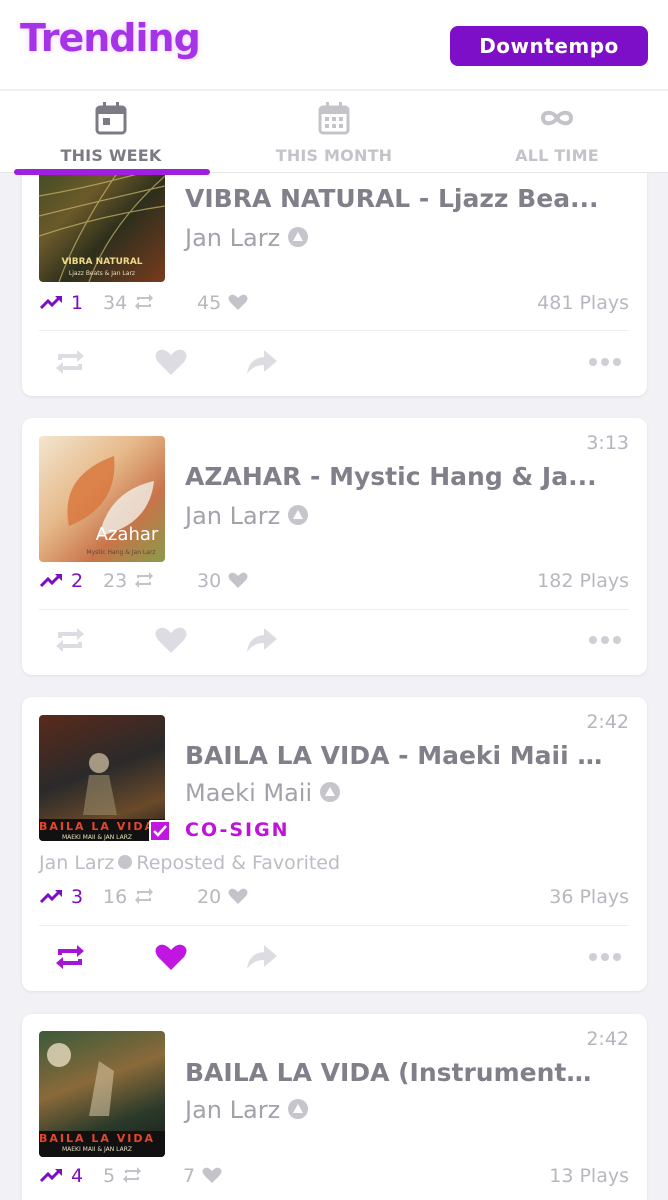 The image size is (668, 1200). What do you see at coordinates (102, 797) in the screenshot?
I see `dancer-graphic: BAILA LA VIDA MAEKI MAII & JAN LARZ` at bounding box center [102, 797].